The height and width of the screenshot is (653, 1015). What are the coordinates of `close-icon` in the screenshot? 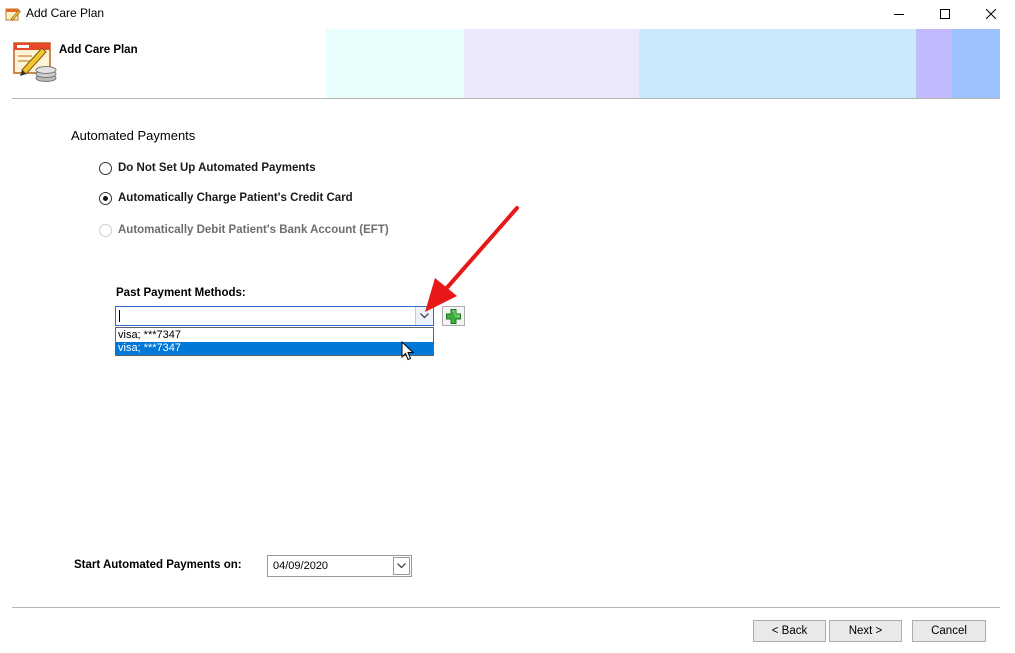 It's located at (991, 14).